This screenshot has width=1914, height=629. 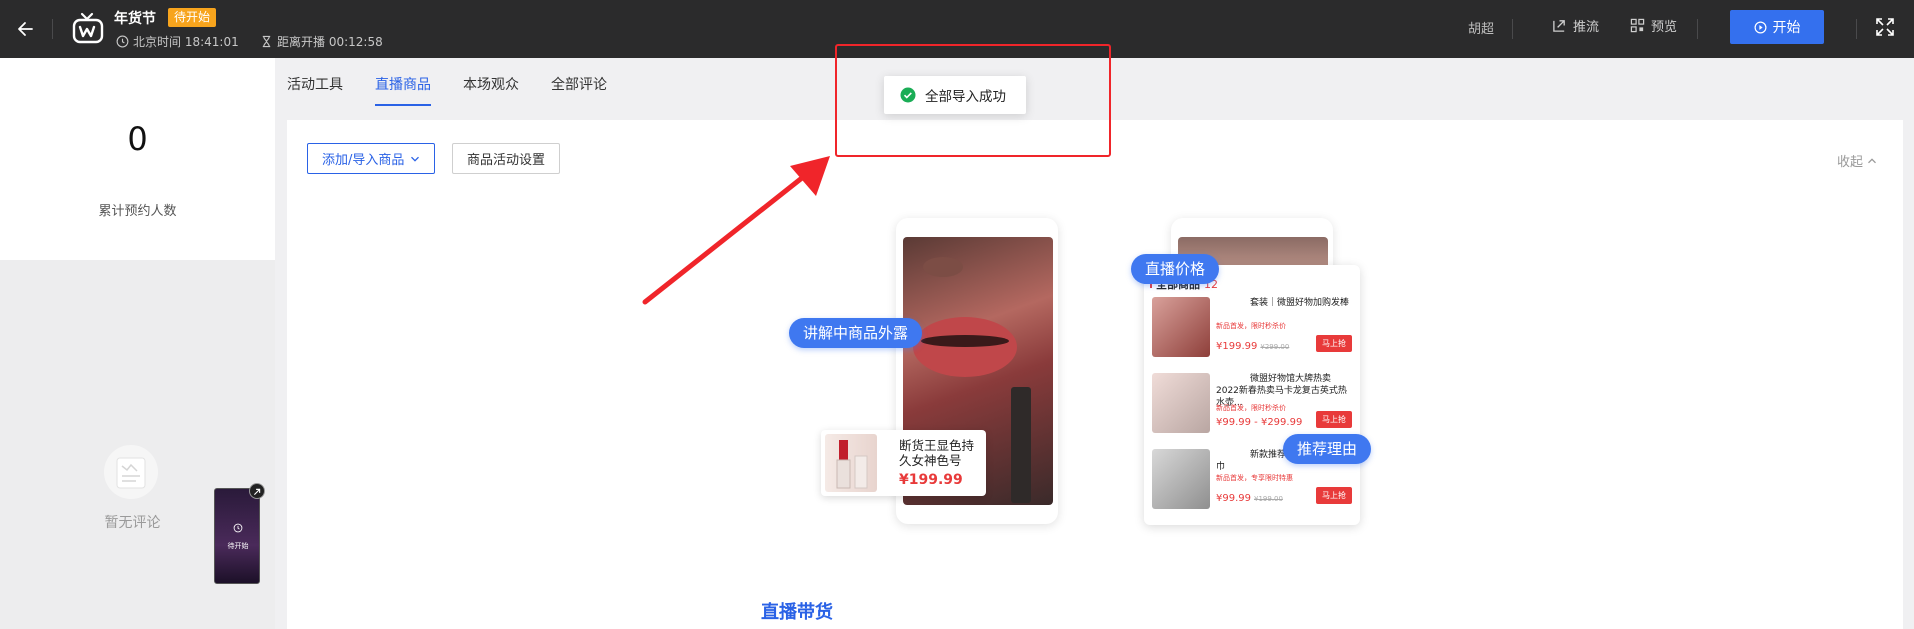 I want to click on back-button, so click(x=26, y=29).